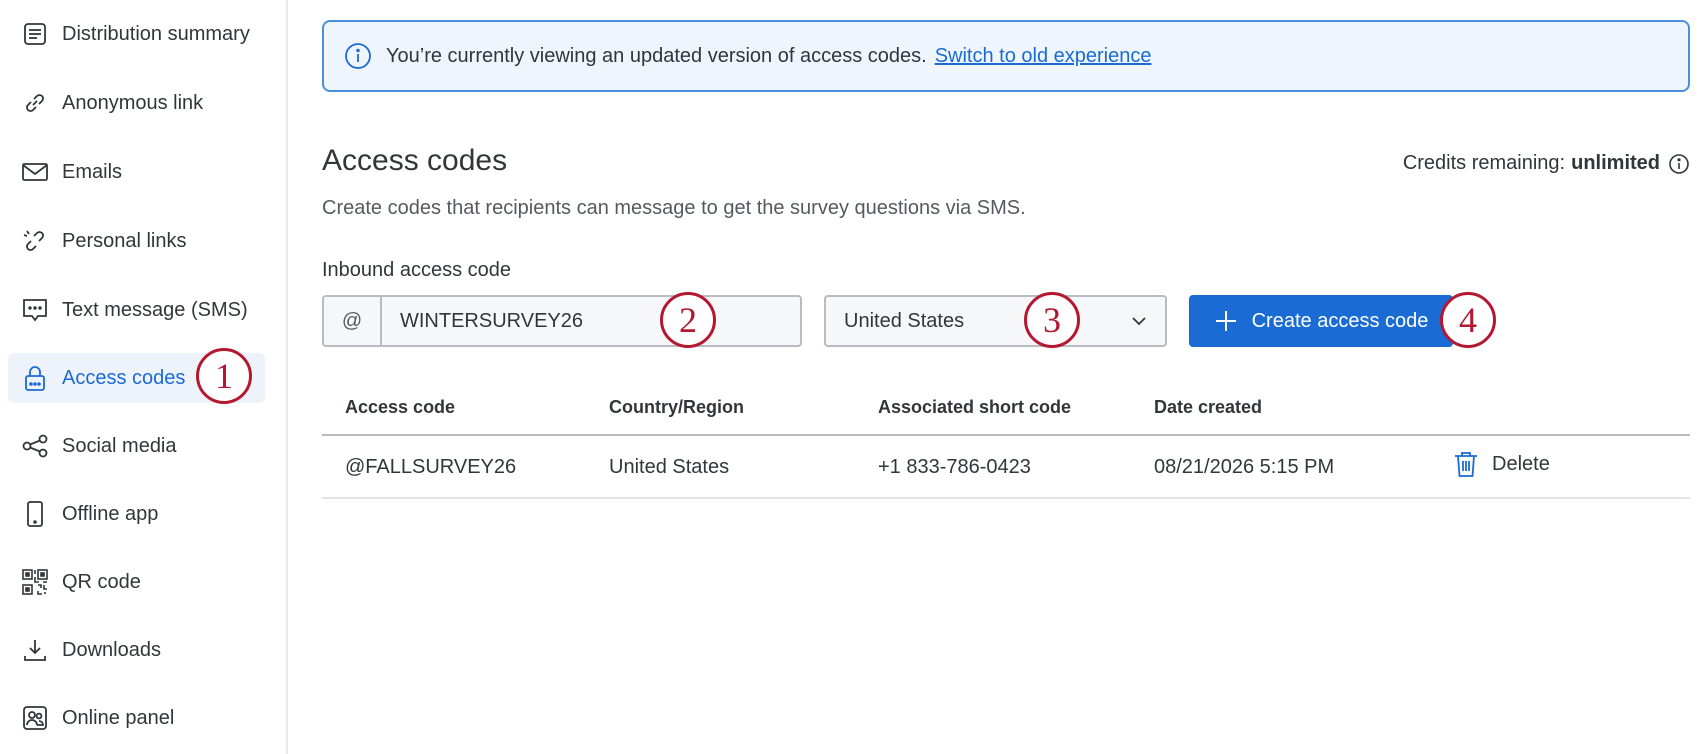 This screenshot has width=1700, height=754. Describe the element at coordinates (133, 102) in the screenshot. I see `sidebar-item-label: Anonymous link` at that location.